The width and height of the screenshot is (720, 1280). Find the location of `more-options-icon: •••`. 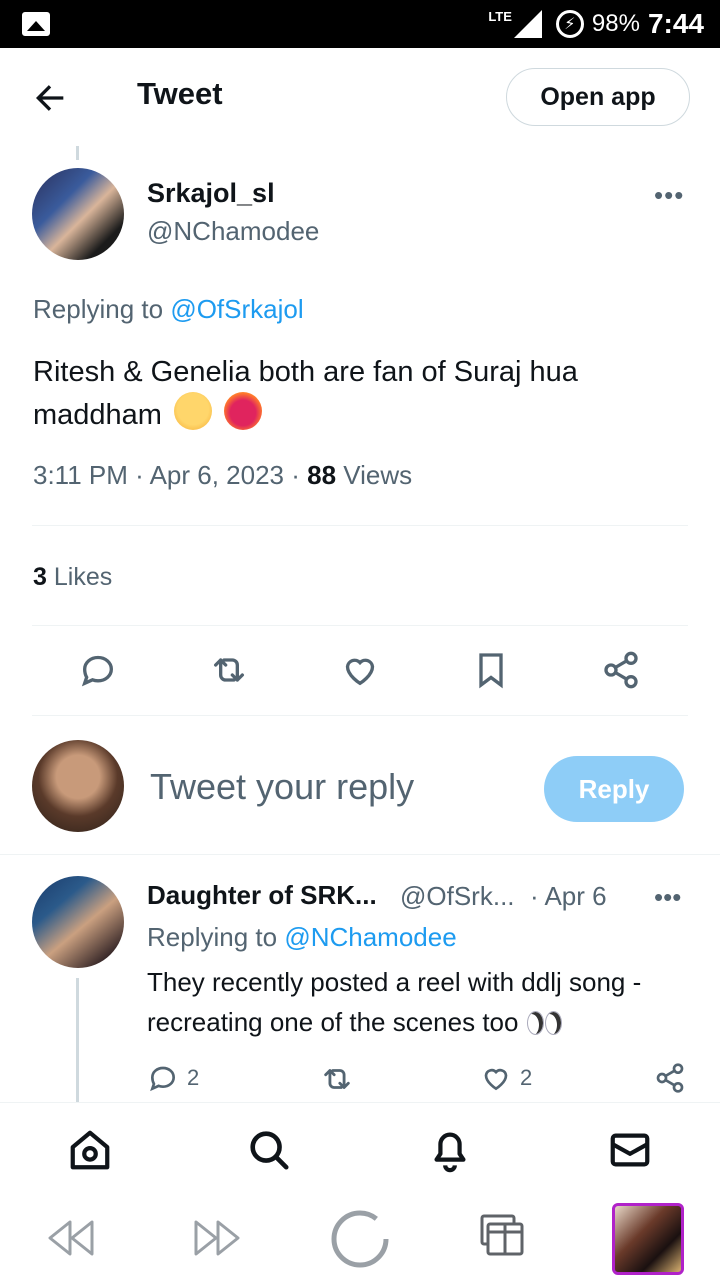

more-options-icon: ••• is located at coordinates (669, 195).